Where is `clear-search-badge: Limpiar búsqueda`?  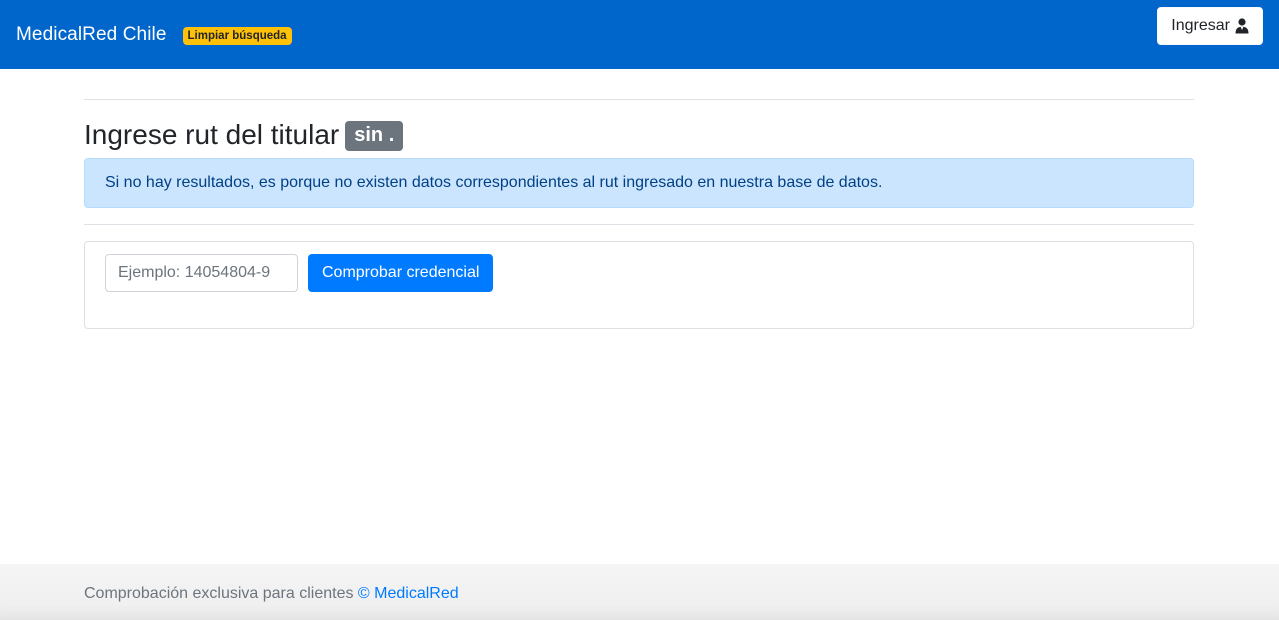
clear-search-badge: Limpiar búsqueda is located at coordinates (237, 35).